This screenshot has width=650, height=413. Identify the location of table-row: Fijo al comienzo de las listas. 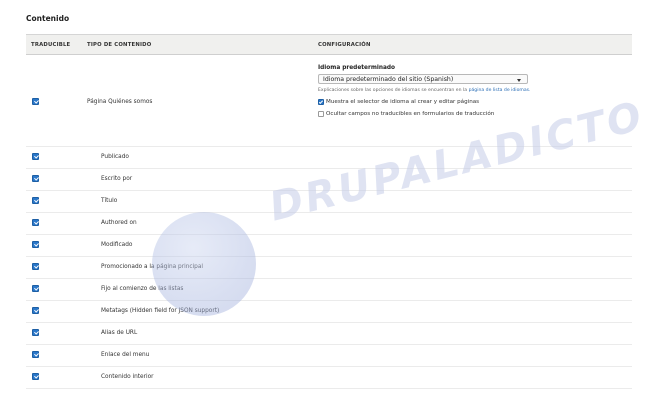
(329, 290).